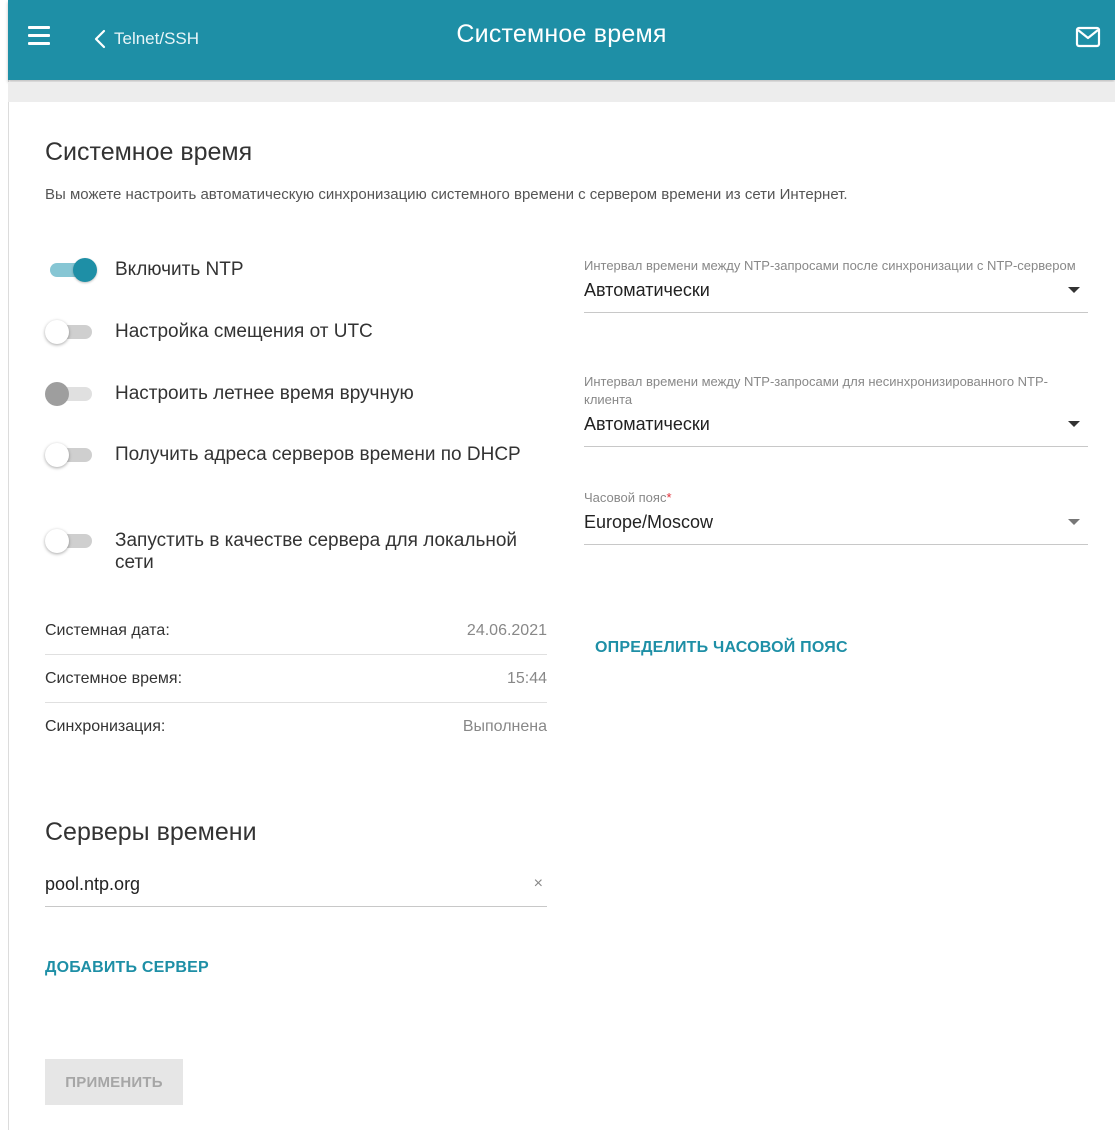 Image resolution: width=1115 pixels, height=1130 pixels. Describe the element at coordinates (8, 565) in the screenshot. I see `frame-border` at that location.